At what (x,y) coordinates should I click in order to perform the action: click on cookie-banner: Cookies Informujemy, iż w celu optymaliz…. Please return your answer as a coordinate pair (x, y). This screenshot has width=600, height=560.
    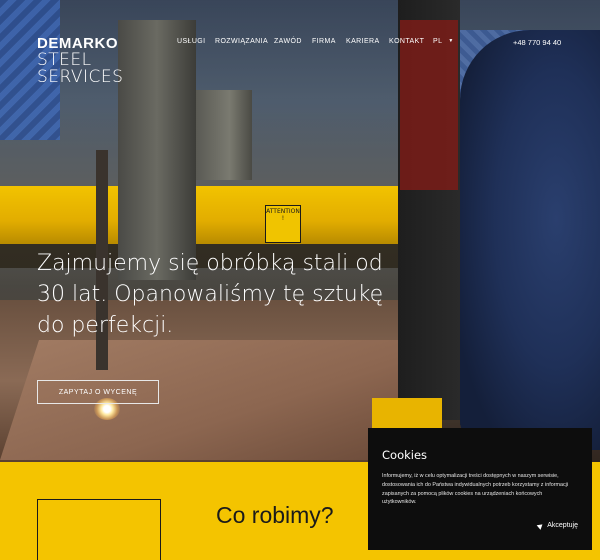
    Looking at the image, I should click on (480, 489).